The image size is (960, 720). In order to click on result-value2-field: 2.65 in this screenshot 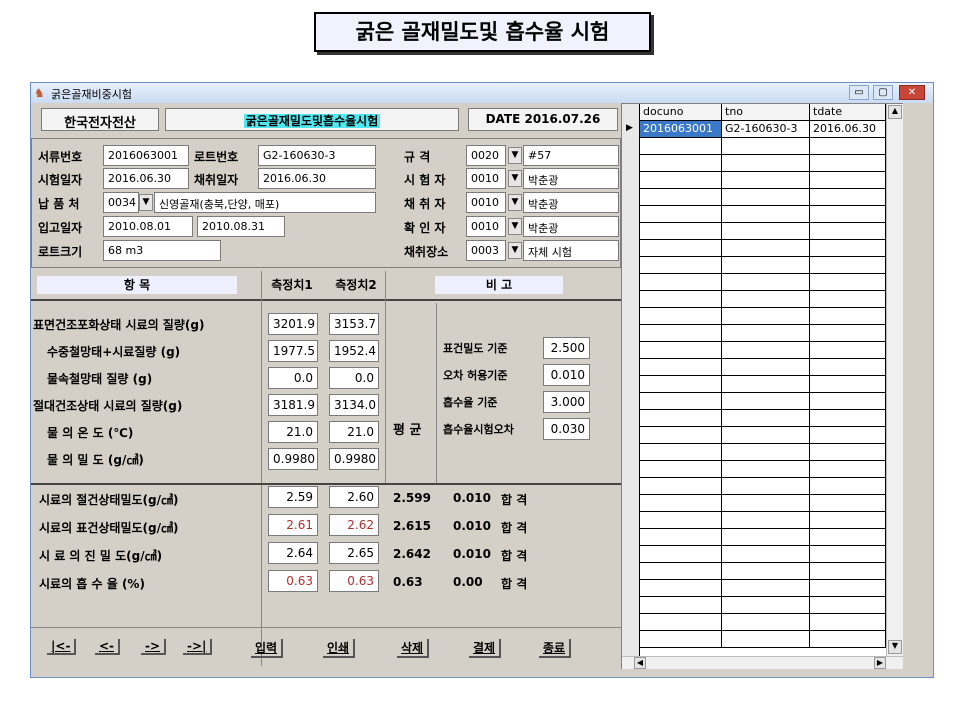, I will do `click(354, 553)`.